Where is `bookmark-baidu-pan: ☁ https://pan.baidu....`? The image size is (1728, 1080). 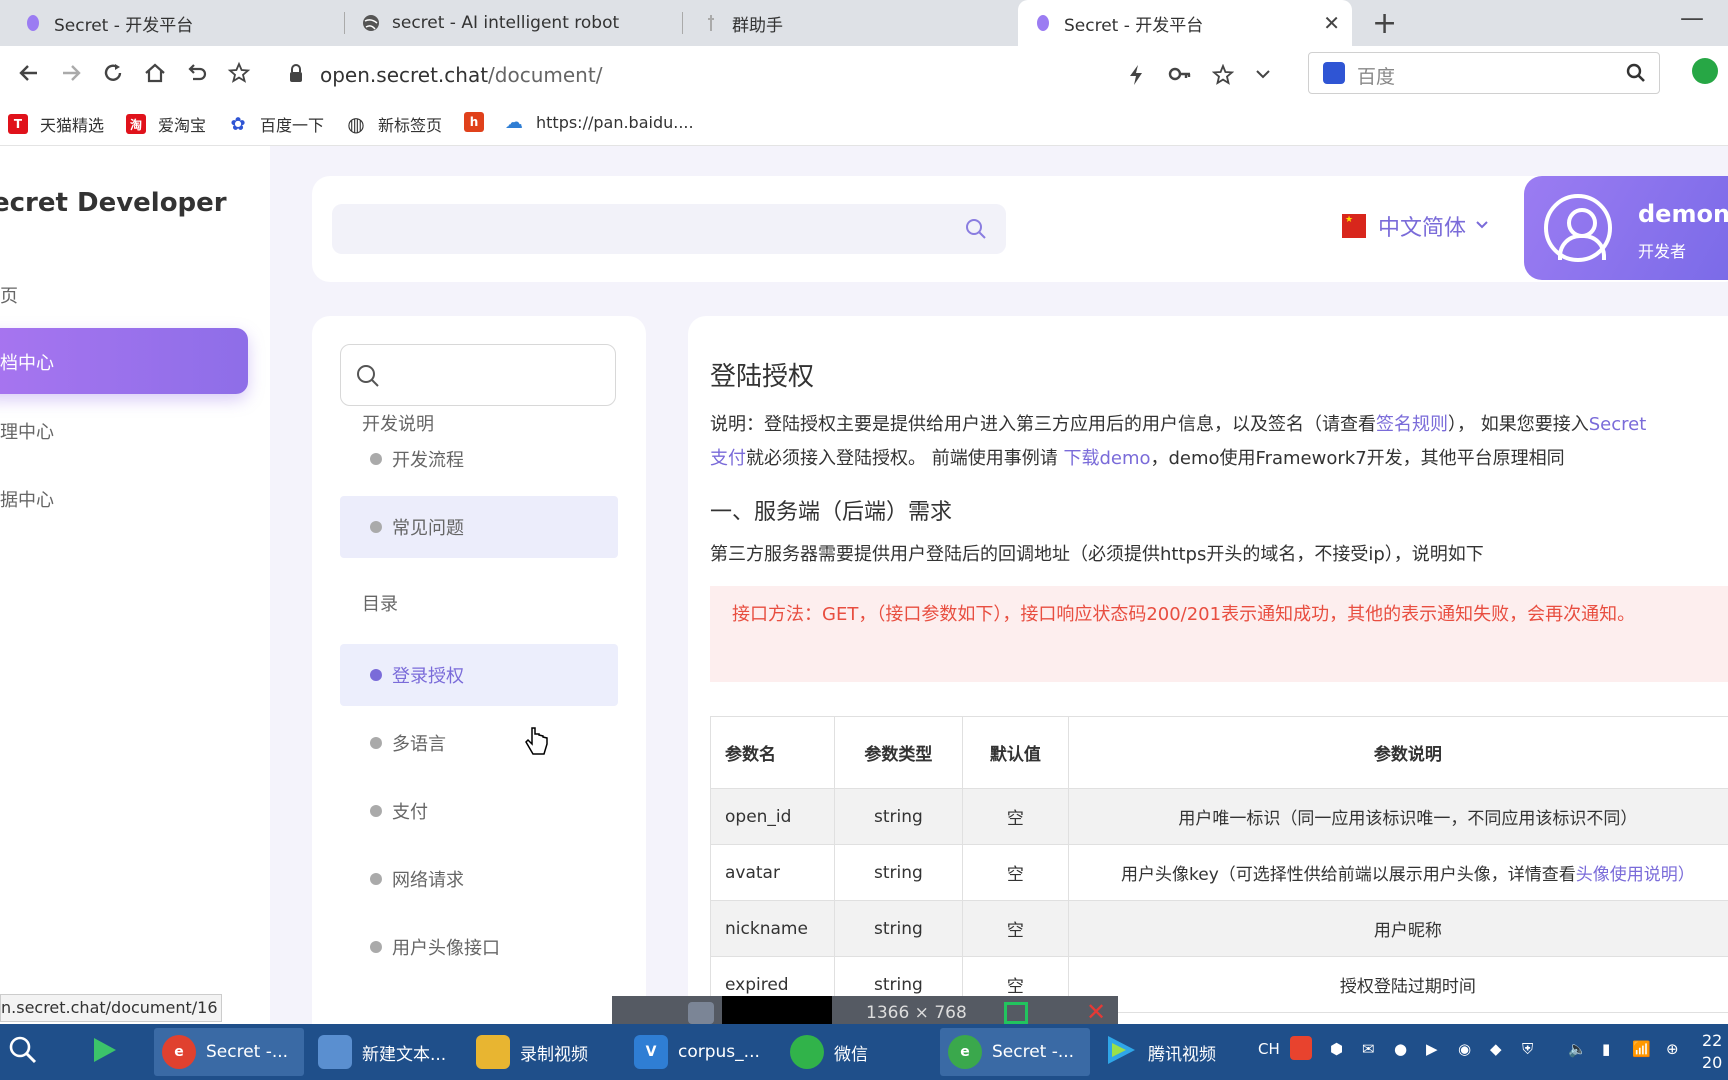 bookmark-baidu-pan: ☁ https://pan.baidu.... is located at coordinates (599, 122).